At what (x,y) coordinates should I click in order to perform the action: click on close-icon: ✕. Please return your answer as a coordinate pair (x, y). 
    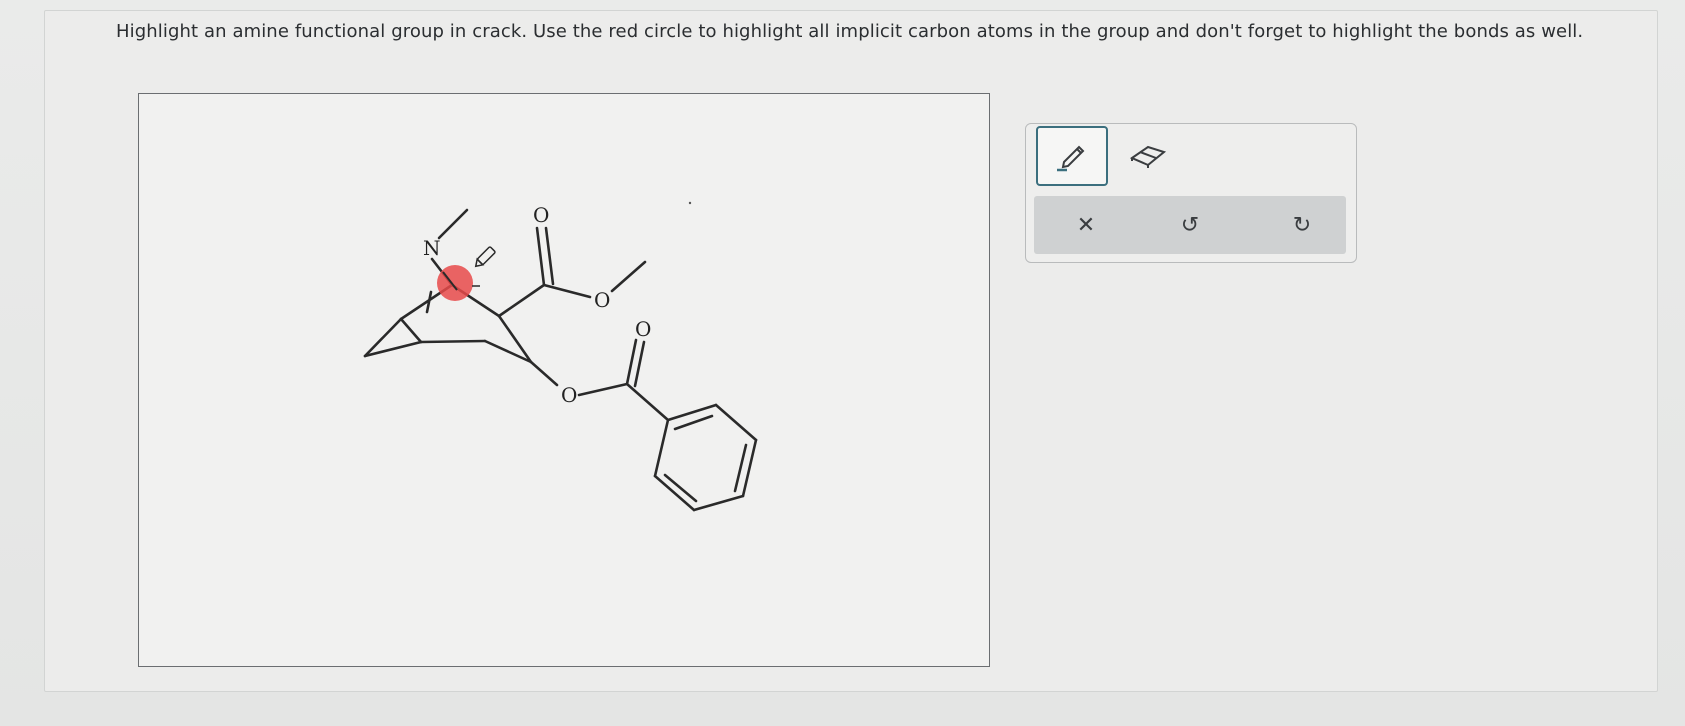
    Looking at the image, I should click on (1086, 225).